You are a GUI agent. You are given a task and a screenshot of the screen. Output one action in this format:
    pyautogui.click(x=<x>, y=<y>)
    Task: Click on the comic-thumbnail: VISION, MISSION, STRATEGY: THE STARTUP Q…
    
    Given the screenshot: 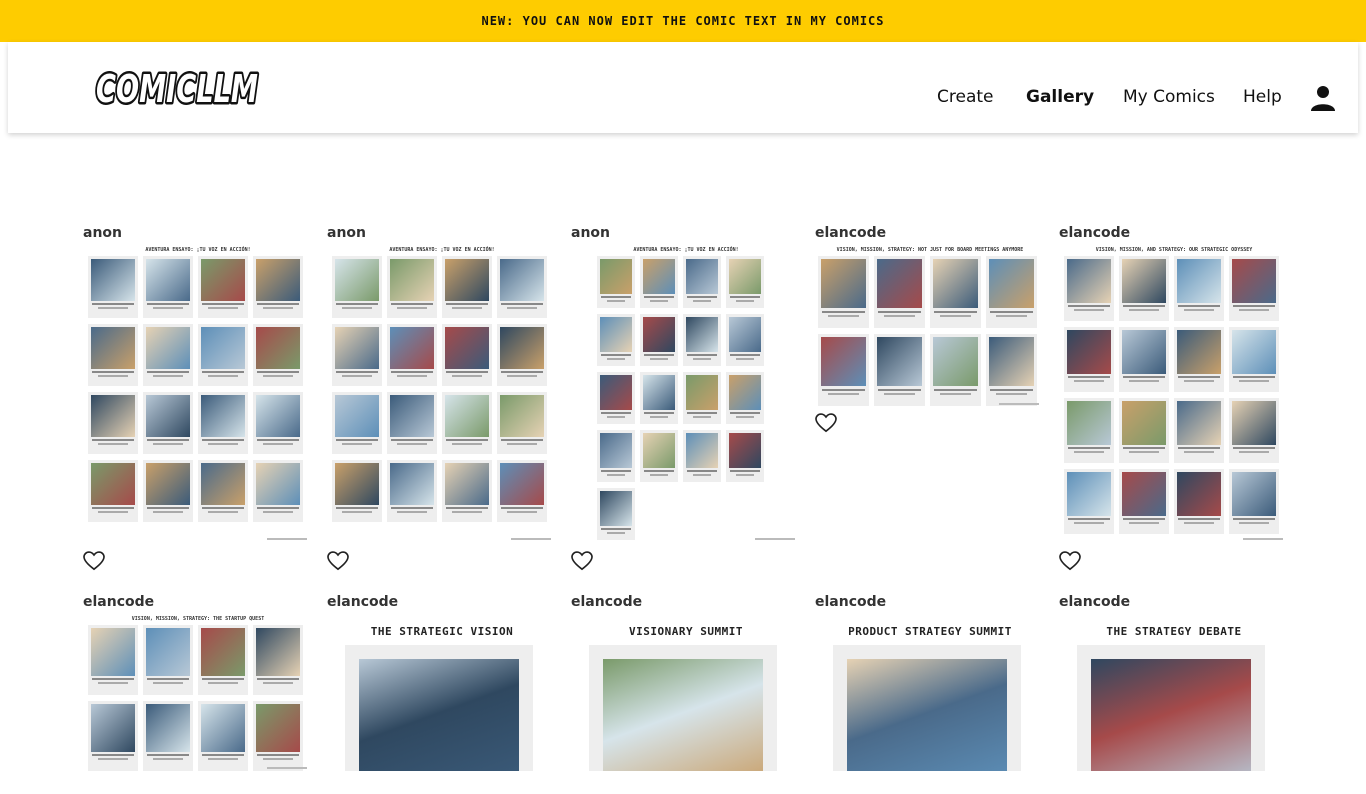 What is the action you would take?
    pyautogui.click(x=198, y=691)
    